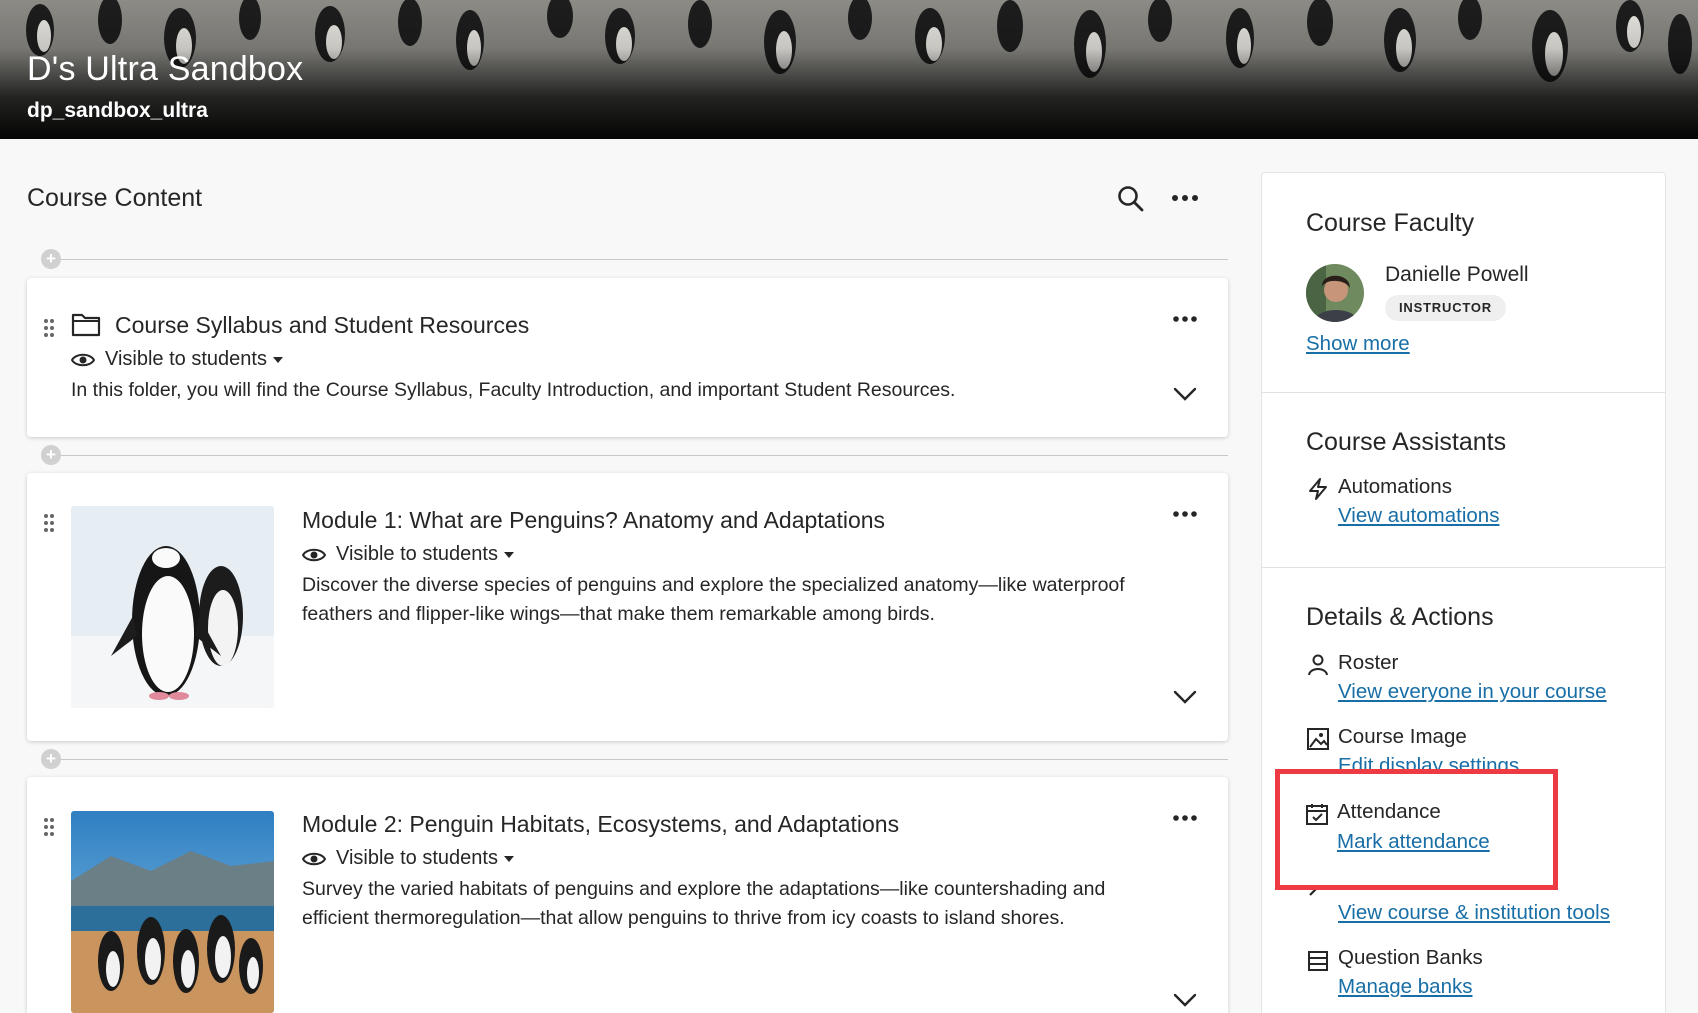 The width and height of the screenshot is (1698, 1013). Describe the element at coordinates (1318, 665) in the screenshot. I see `roster-icon` at that location.